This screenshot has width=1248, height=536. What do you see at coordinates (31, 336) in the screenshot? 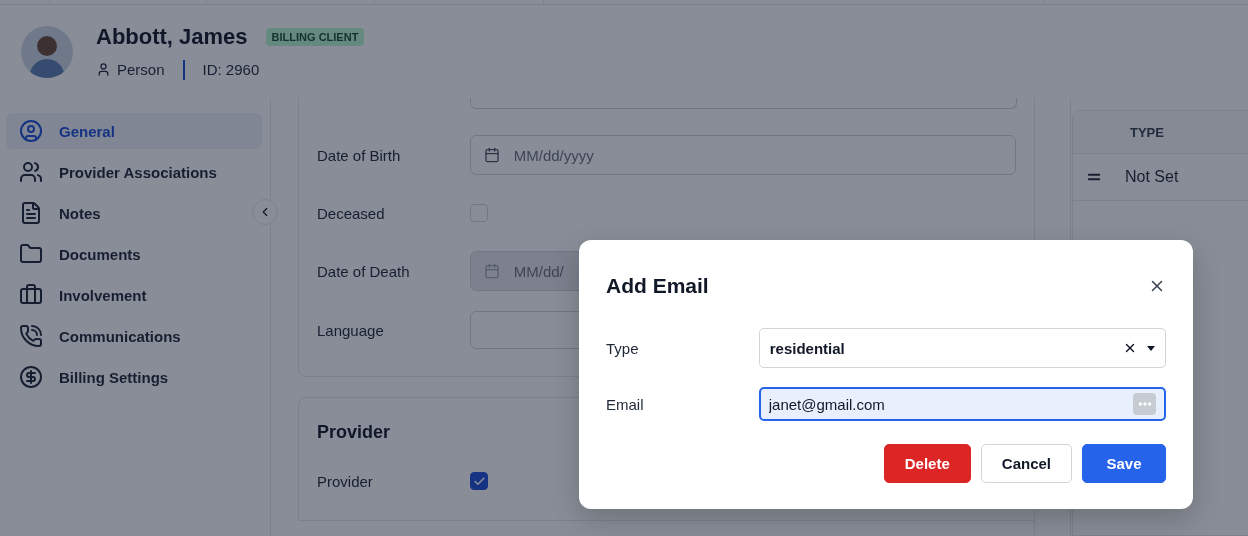
I see `phone-icon` at bounding box center [31, 336].